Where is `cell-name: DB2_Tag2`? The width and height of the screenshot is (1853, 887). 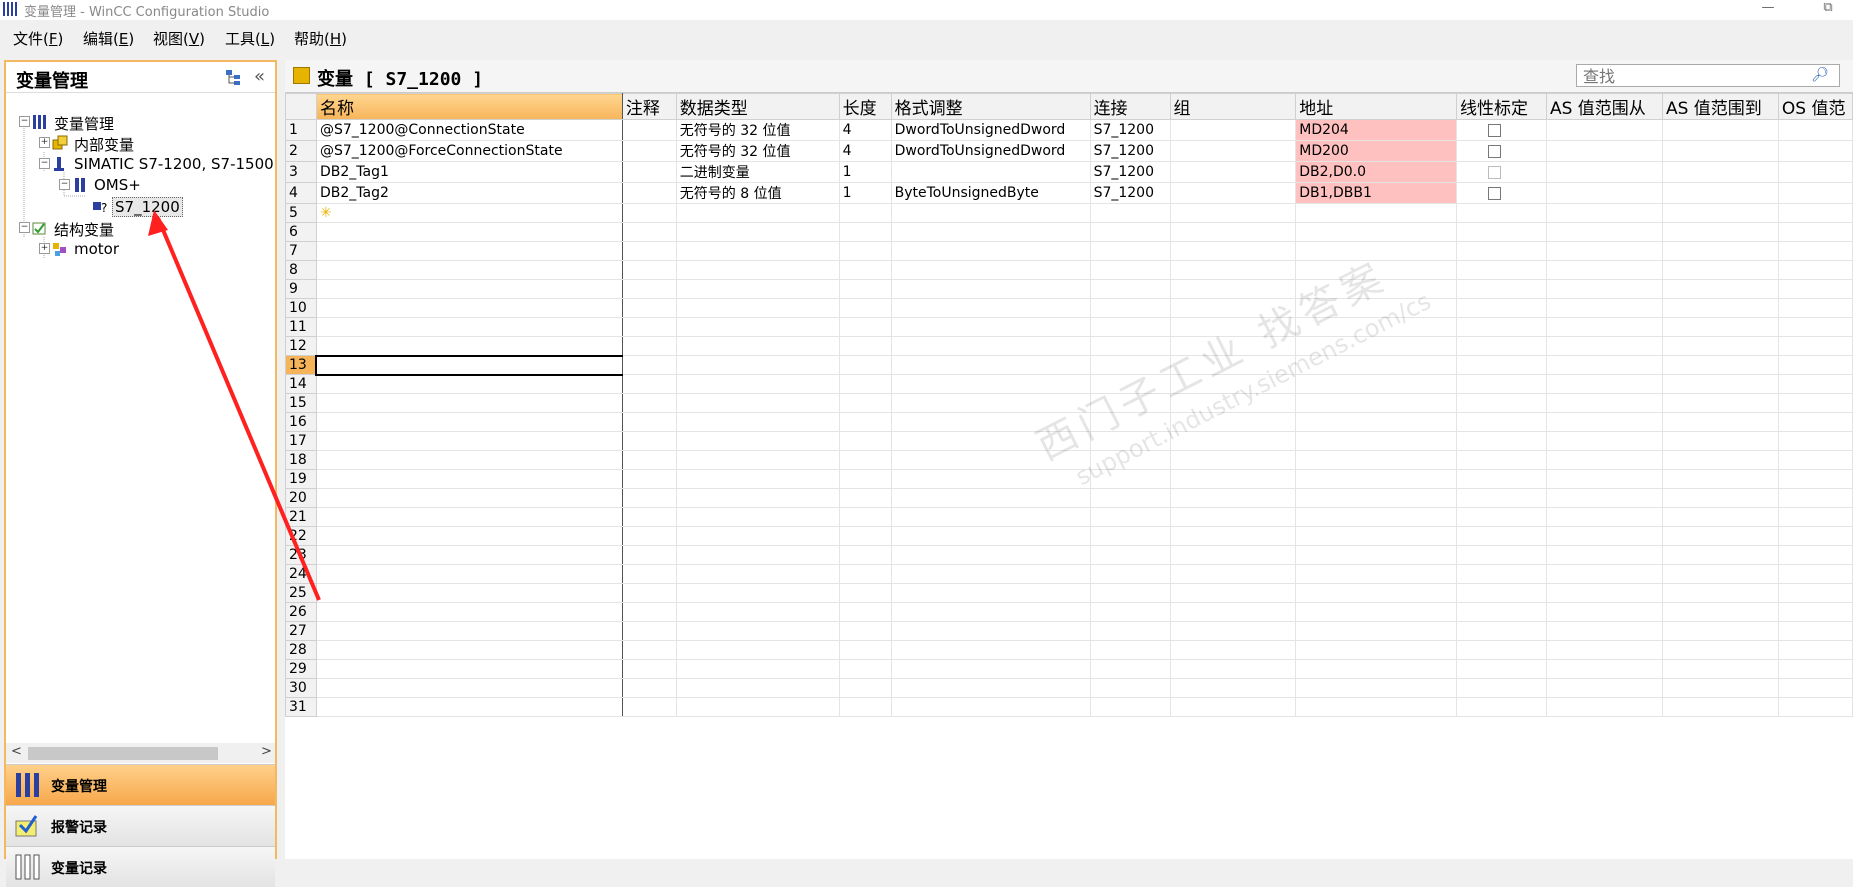
cell-name: DB2_Tag2 is located at coordinates (469, 193).